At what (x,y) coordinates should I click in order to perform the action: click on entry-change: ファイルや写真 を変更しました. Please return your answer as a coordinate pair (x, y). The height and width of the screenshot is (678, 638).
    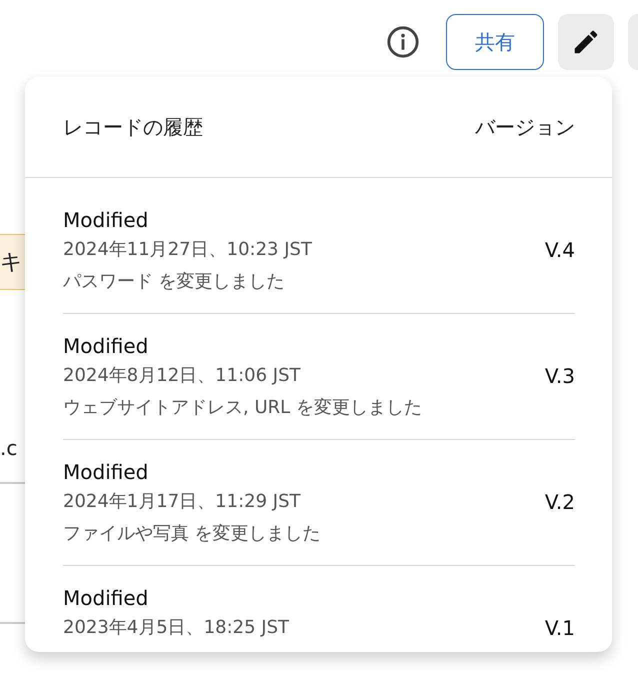
    Looking at the image, I should click on (192, 534).